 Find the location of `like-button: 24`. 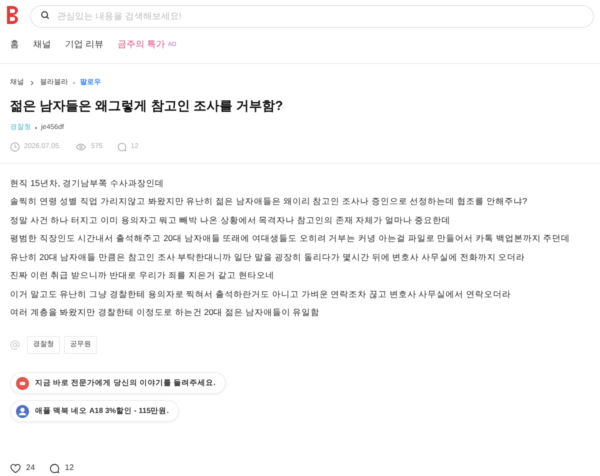

like-button: 24 is located at coordinates (22, 468).